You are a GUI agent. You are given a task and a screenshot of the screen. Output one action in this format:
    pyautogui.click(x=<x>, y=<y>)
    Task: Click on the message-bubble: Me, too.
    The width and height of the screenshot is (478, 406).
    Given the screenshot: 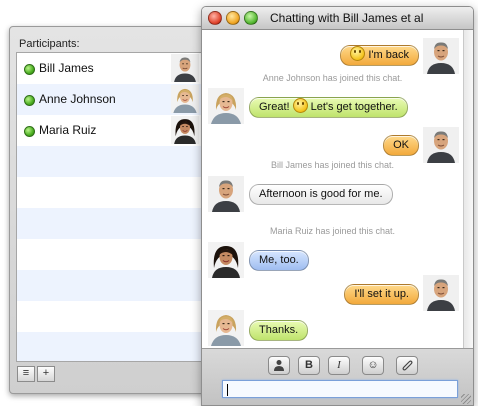 What is the action you would take?
    pyautogui.click(x=279, y=260)
    